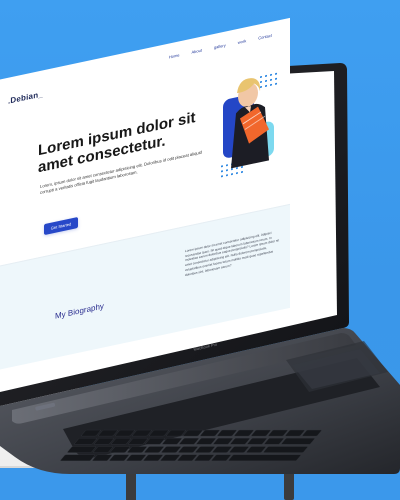  I want to click on hero-illustration, so click(249, 125).